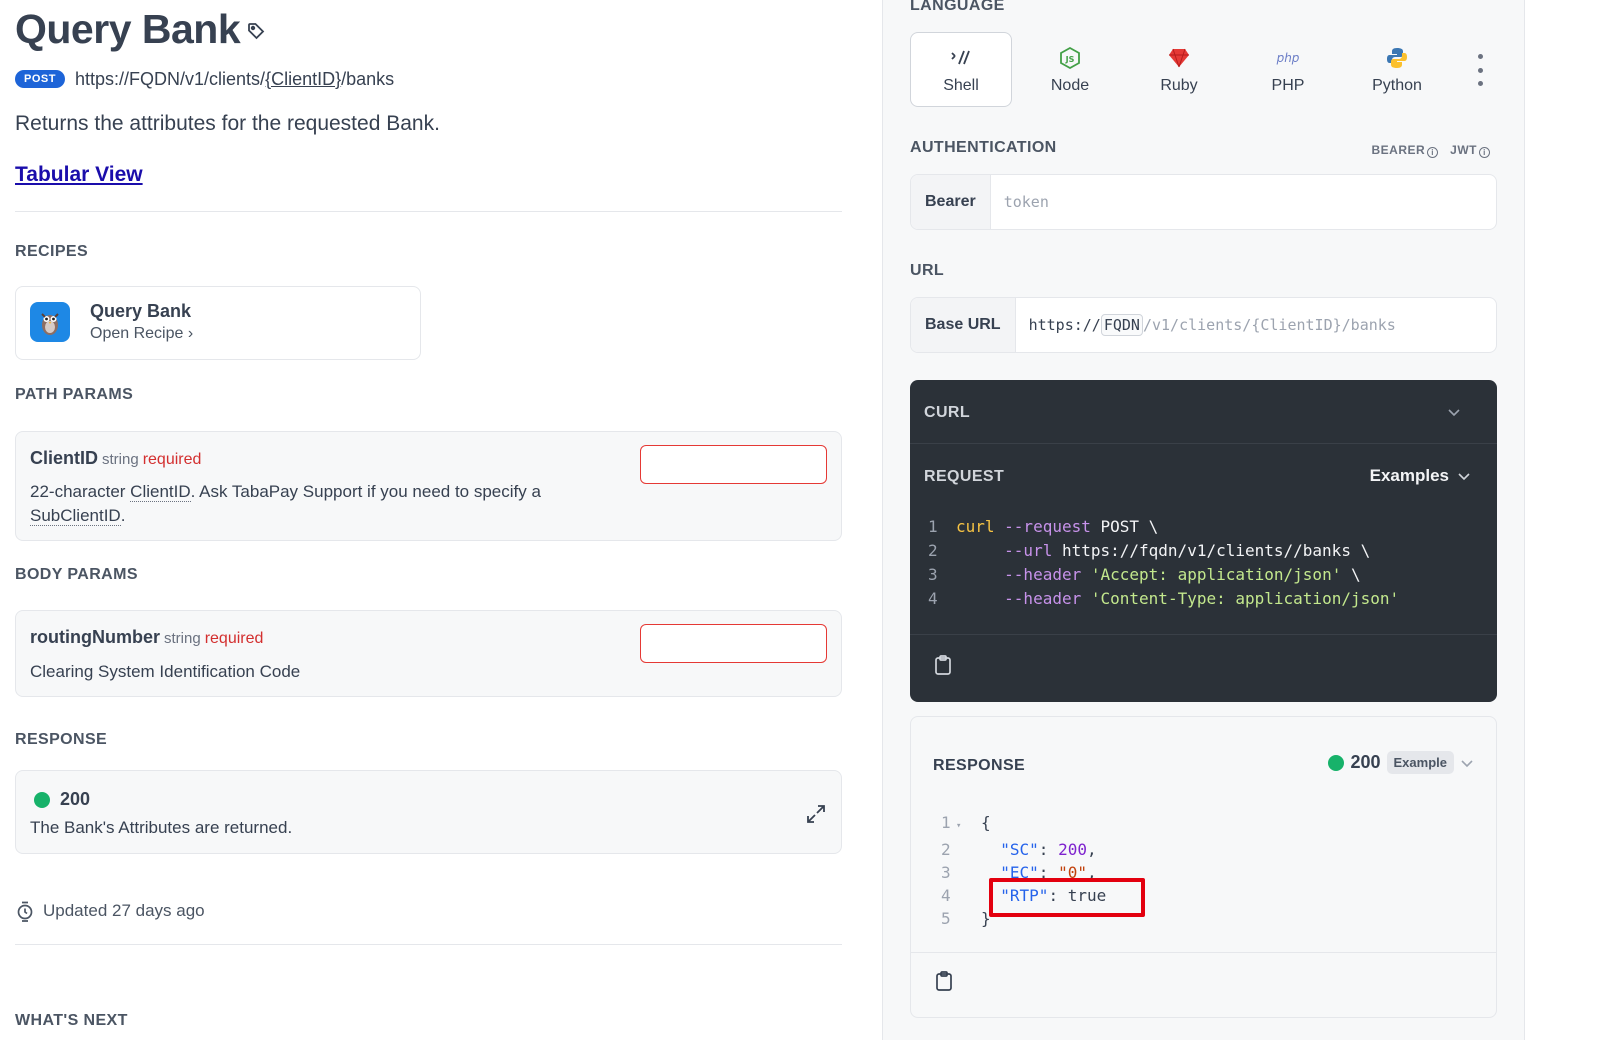 This screenshot has height=1040, width=1618. What do you see at coordinates (963, 325) in the screenshot?
I see `base-url-label: Base URL` at bounding box center [963, 325].